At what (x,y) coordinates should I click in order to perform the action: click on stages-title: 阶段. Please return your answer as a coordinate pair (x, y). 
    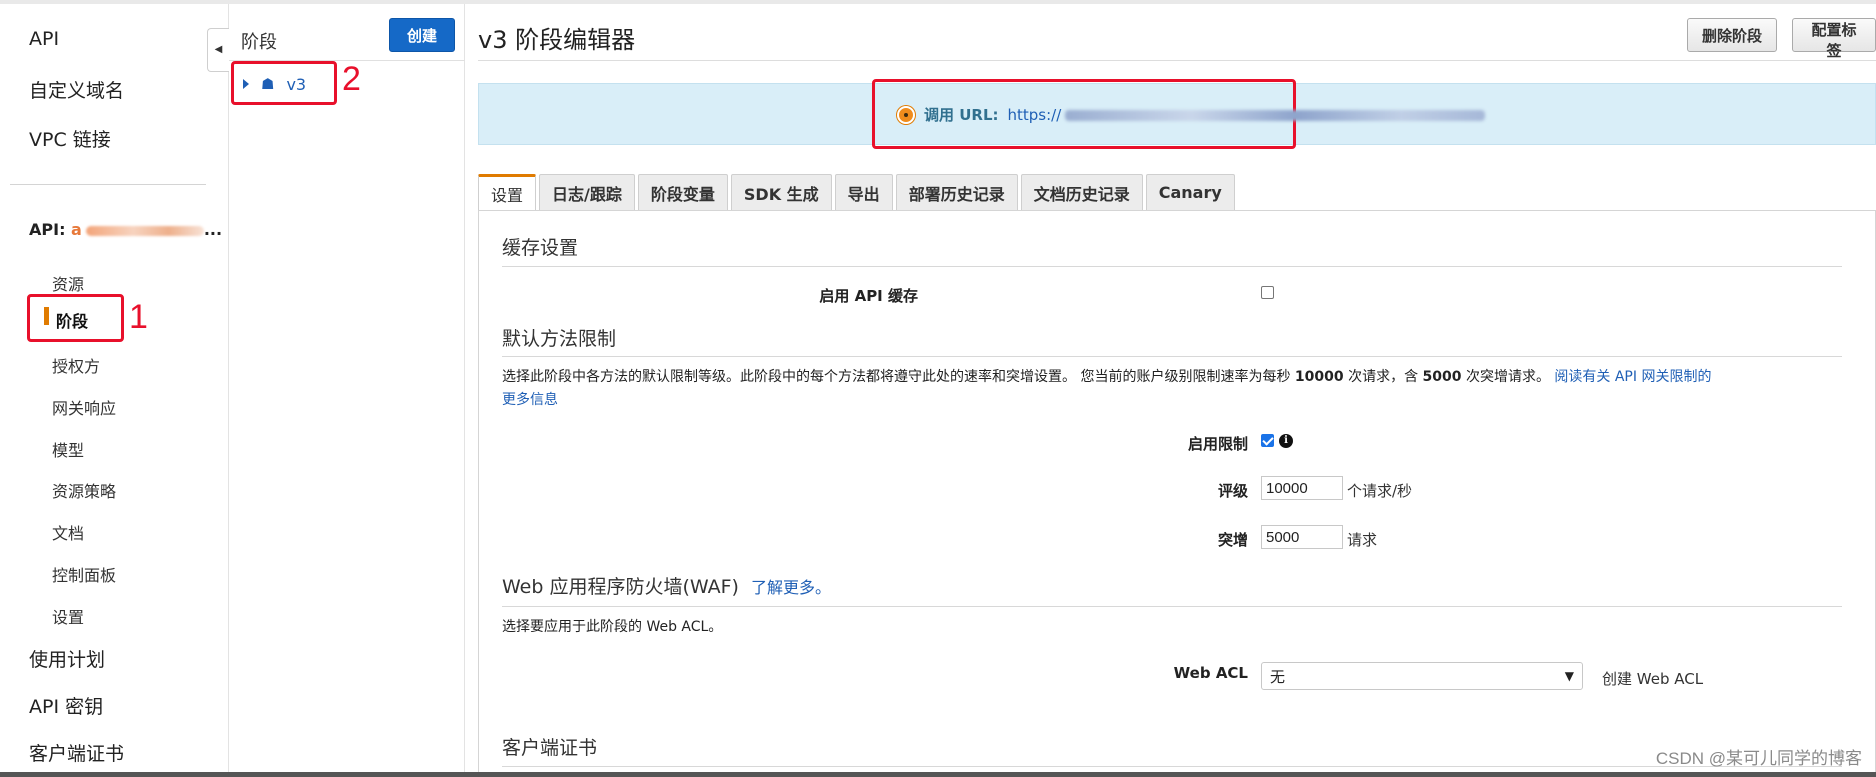
    Looking at the image, I should click on (259, 42).